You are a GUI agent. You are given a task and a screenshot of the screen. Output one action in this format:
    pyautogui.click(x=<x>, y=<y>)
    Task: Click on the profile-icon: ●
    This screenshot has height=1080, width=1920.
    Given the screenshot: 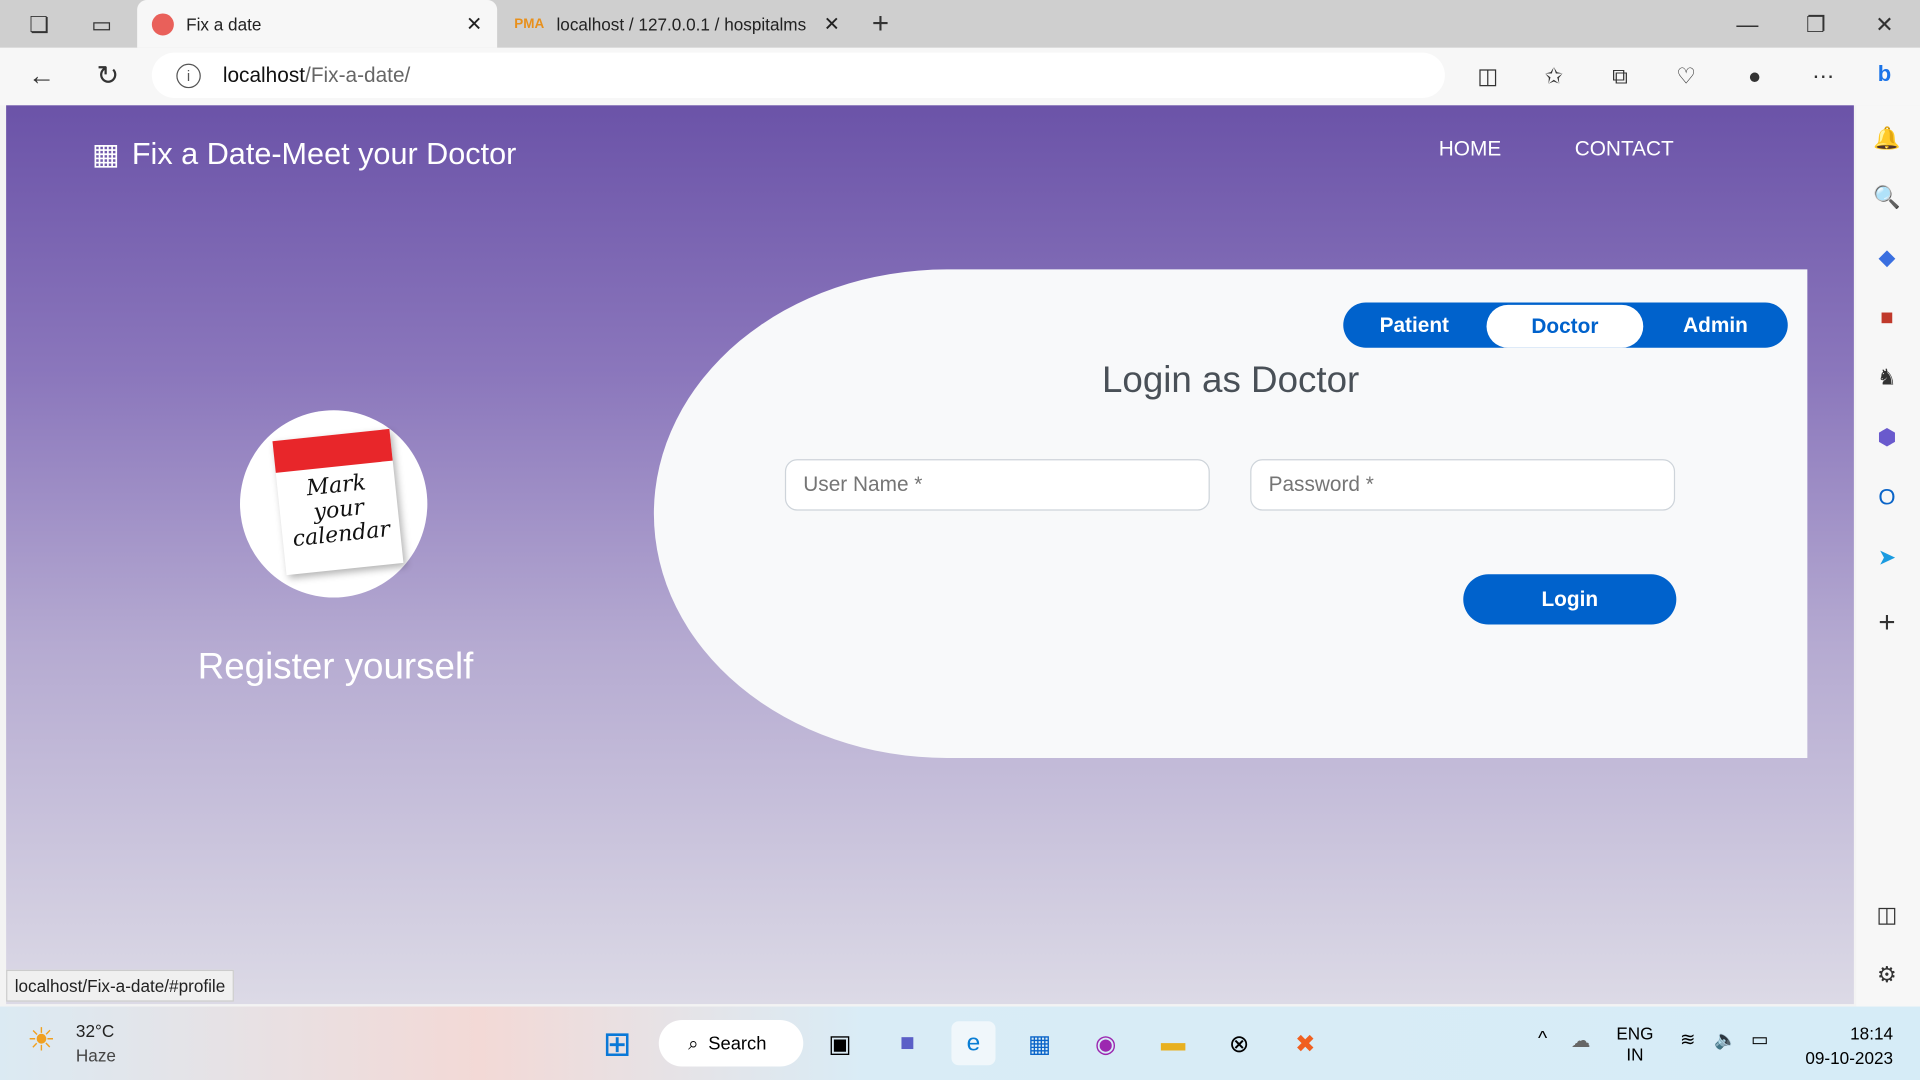 What is the action you would take?
    pyautogui.click(x=1754, y=76)
    